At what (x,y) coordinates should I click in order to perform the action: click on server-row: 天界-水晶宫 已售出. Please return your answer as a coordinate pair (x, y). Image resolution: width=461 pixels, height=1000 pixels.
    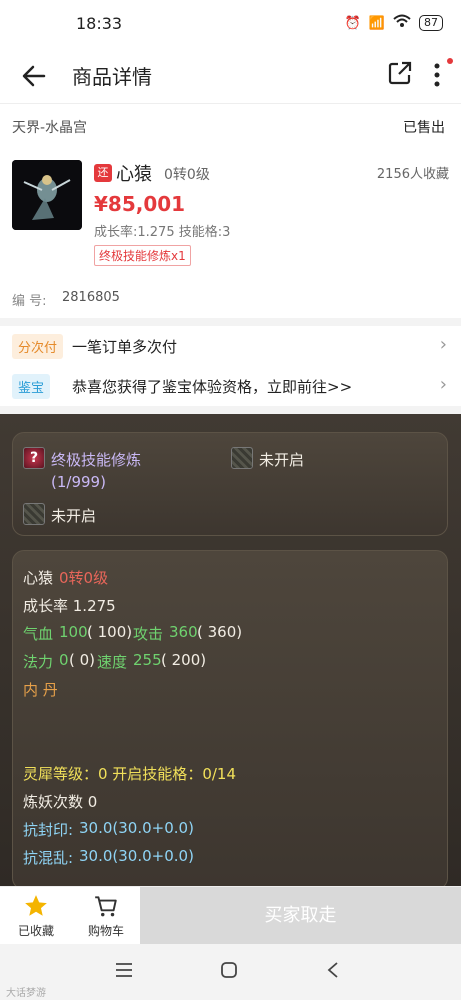
    Looking at the image, I should click on (230, 126).